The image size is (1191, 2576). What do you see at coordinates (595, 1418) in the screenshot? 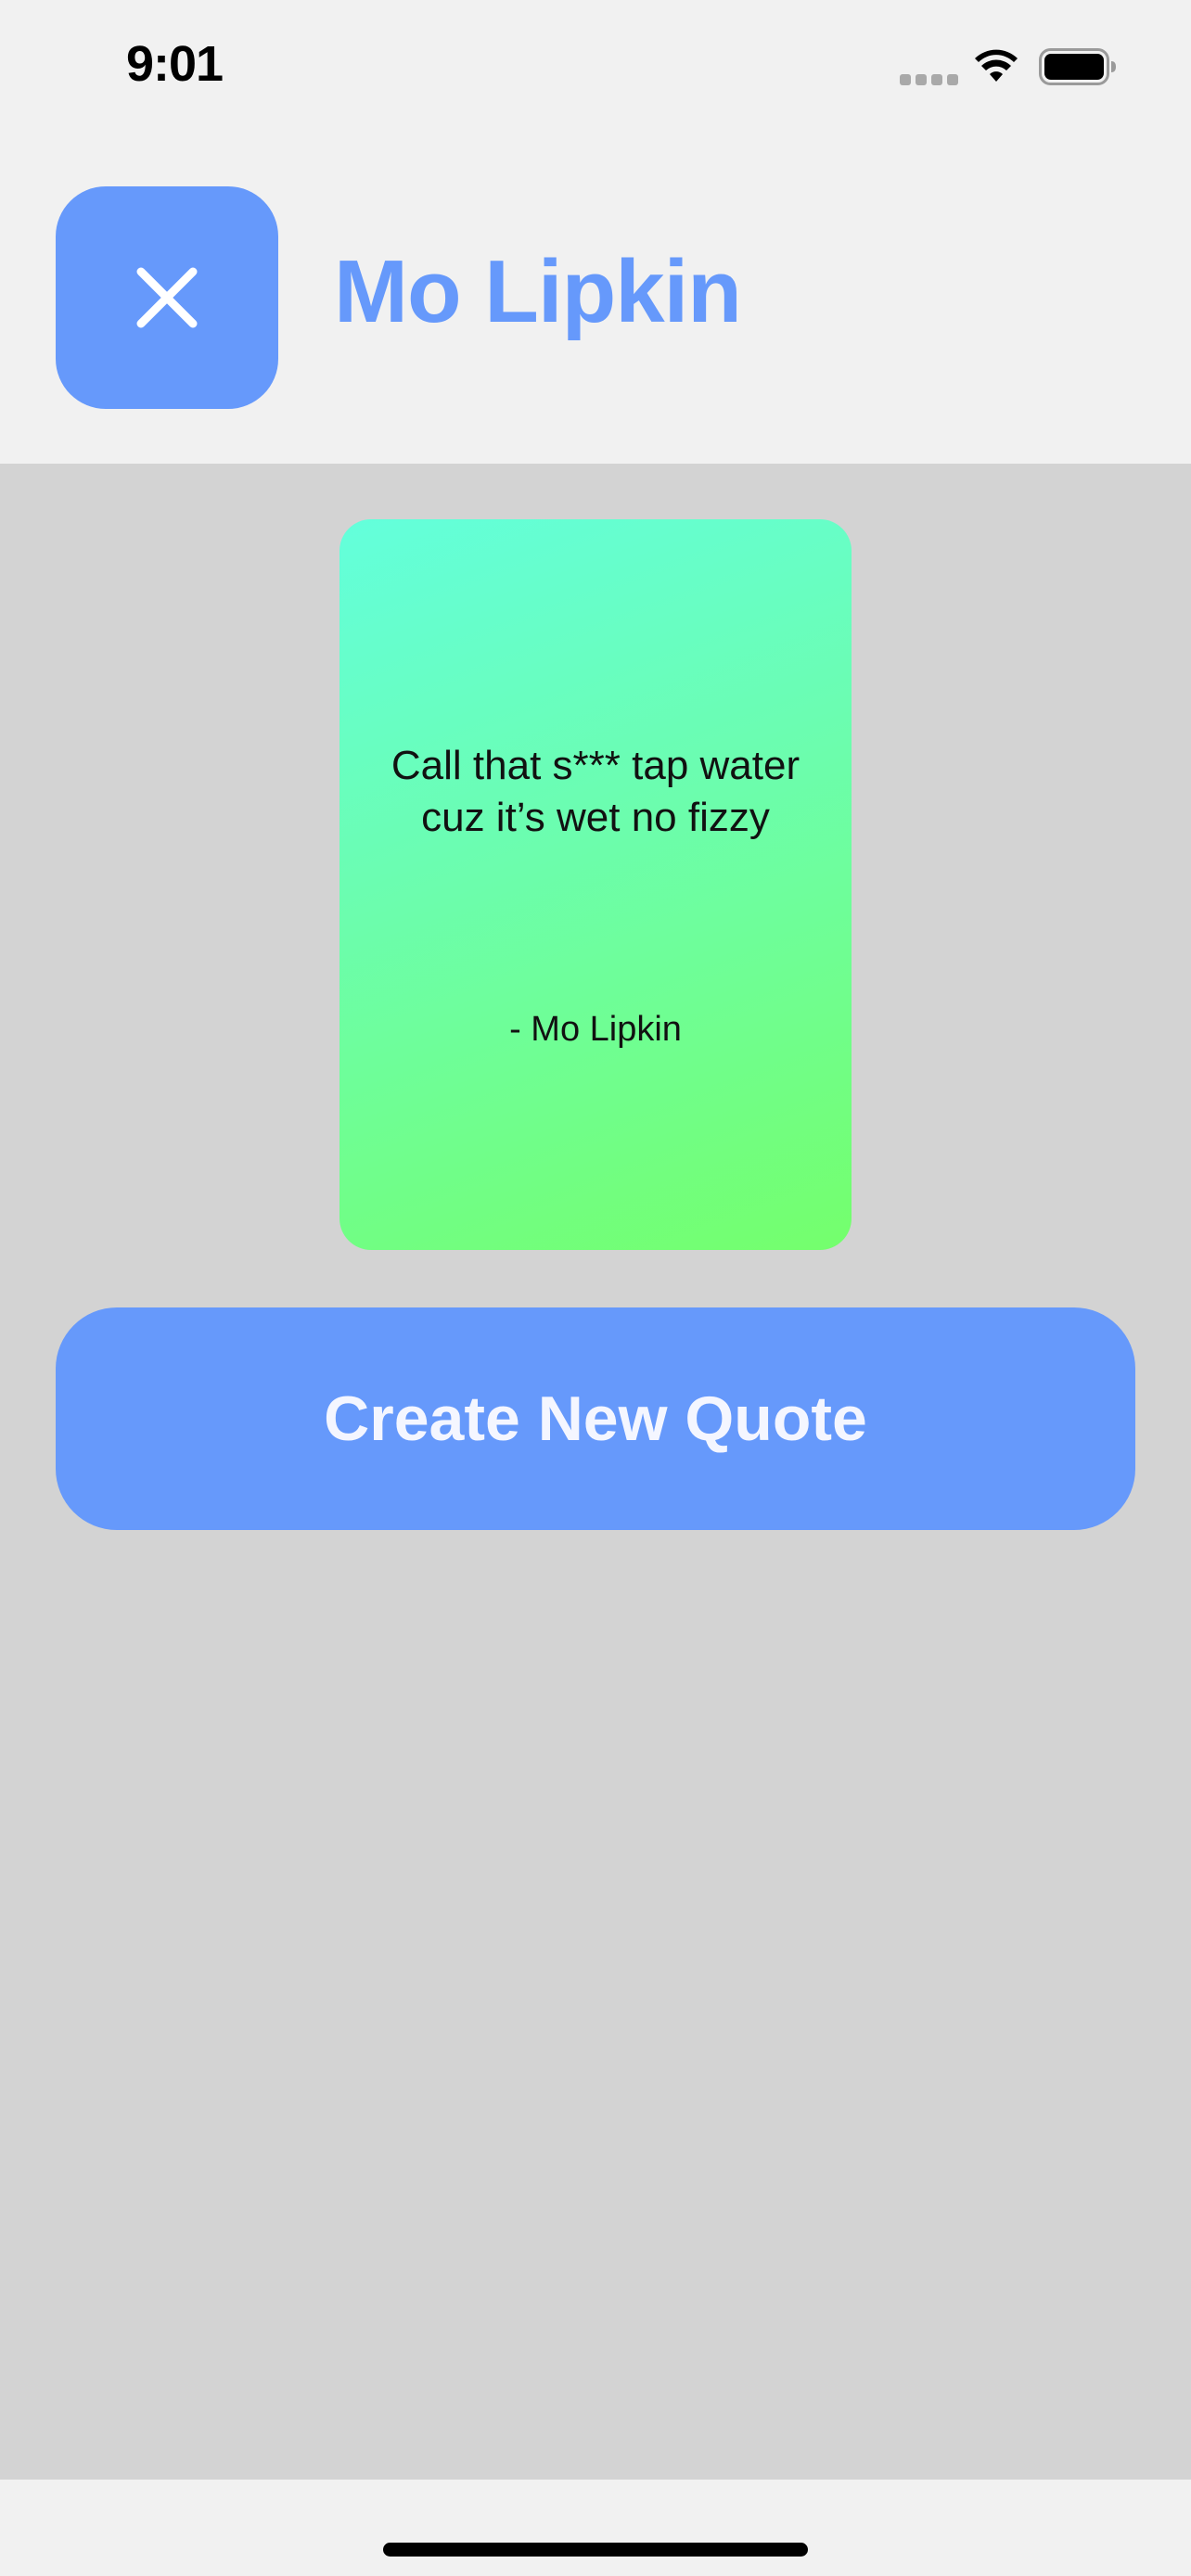
I see `create-new-quote-button: Create New Quote` at bounding box center [595, 1418].